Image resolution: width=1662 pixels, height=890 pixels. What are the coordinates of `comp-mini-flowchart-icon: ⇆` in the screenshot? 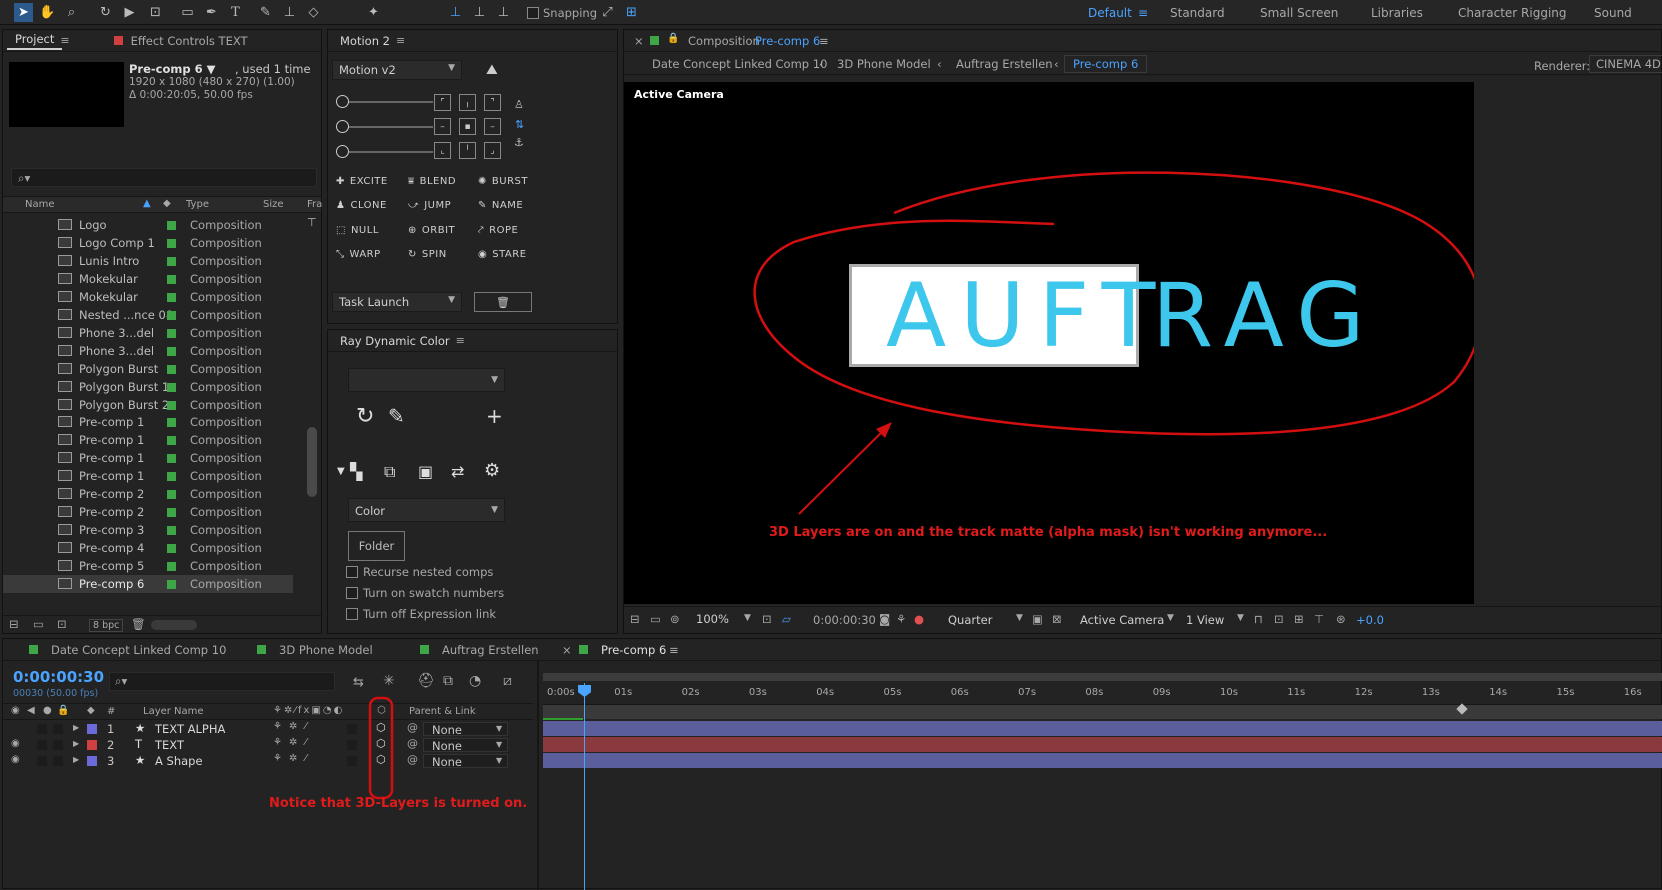 It's located at (358, 682).